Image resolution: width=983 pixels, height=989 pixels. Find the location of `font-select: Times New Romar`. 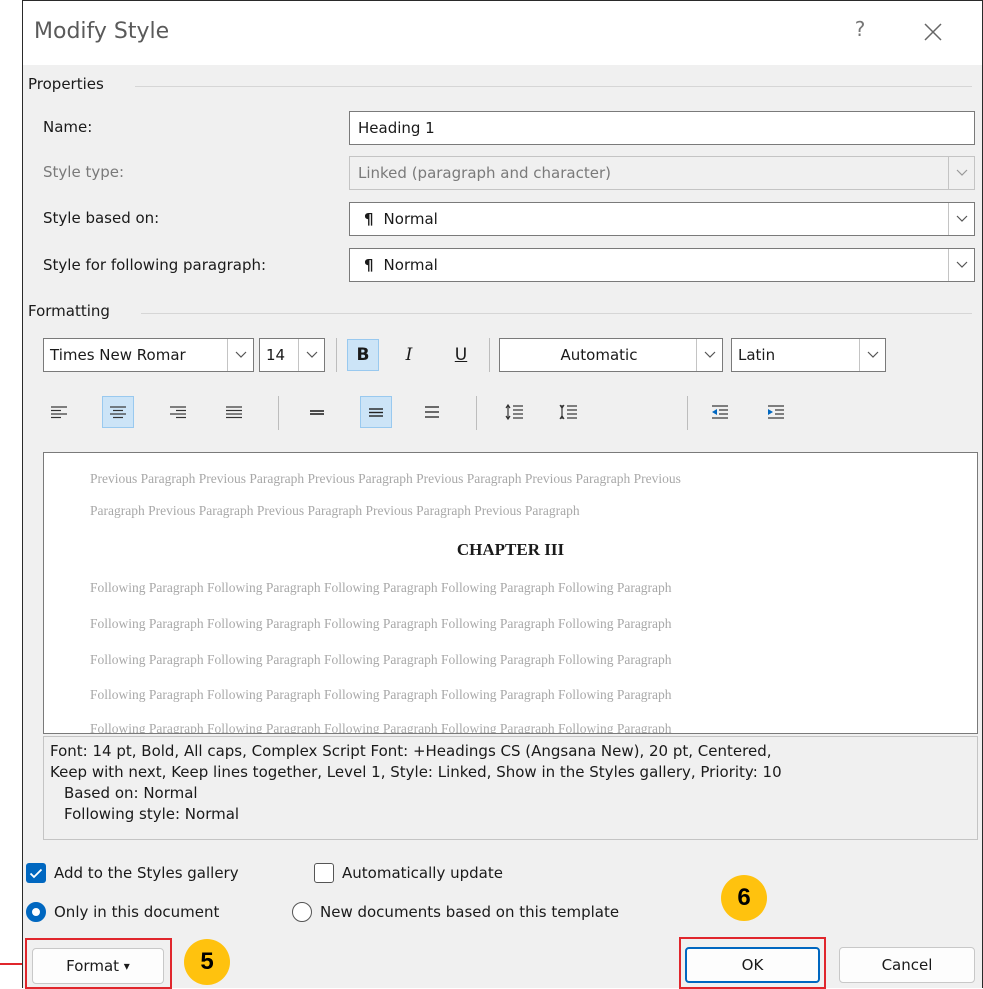

font-select: Times New Romar is located at coordinates (148, 355).